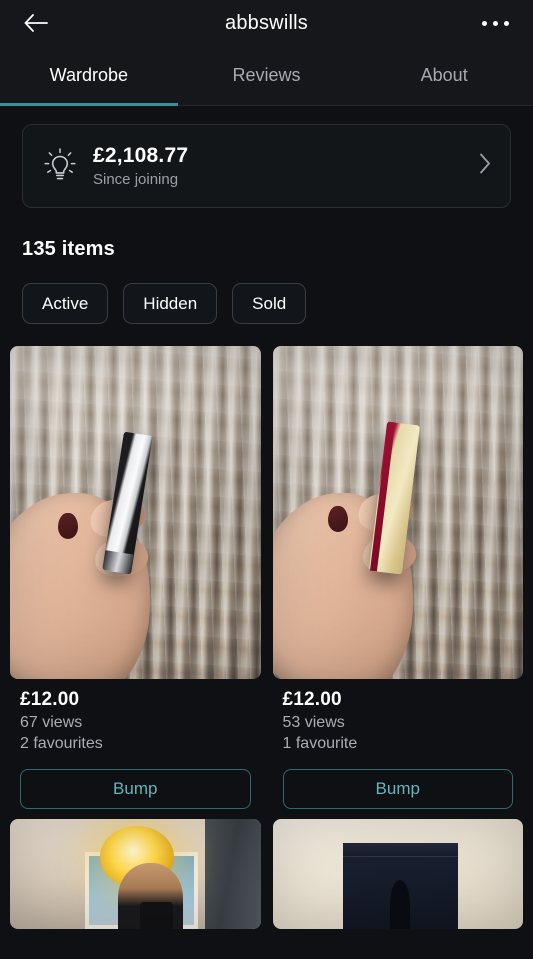  I want to click on earnings-amount: £2,108.77, so click(141, 155).